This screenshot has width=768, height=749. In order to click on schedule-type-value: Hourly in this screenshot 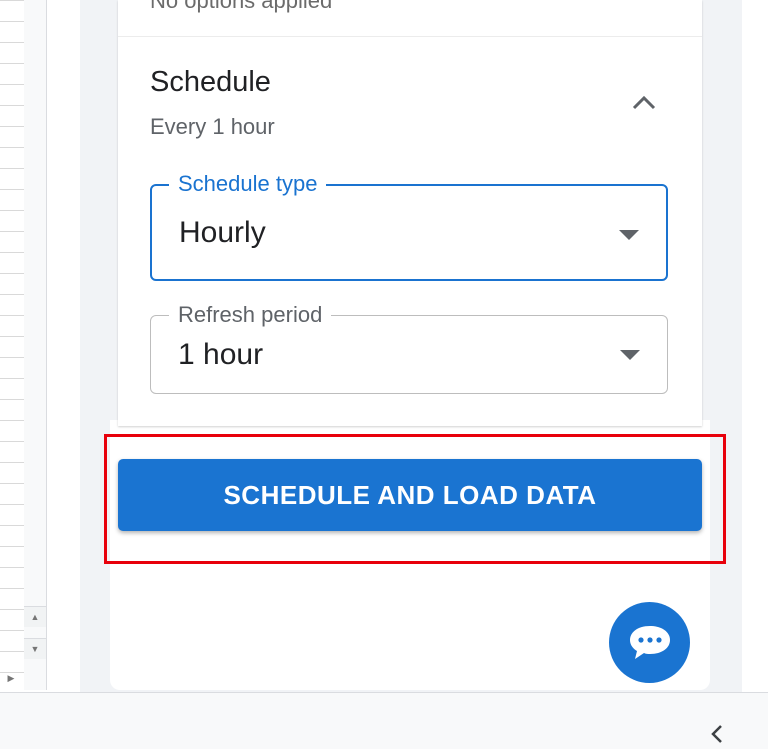, I will do `click(222, 232)`.